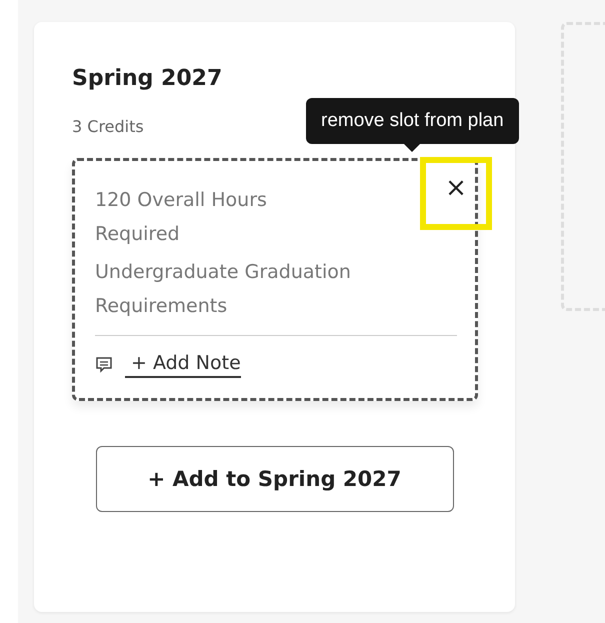 This screenshot has height=623, width=605. Describe the element at coordinates (275, 479) in the screenshot. I see `add-course-button: + Add to Spring 2027` at that location.